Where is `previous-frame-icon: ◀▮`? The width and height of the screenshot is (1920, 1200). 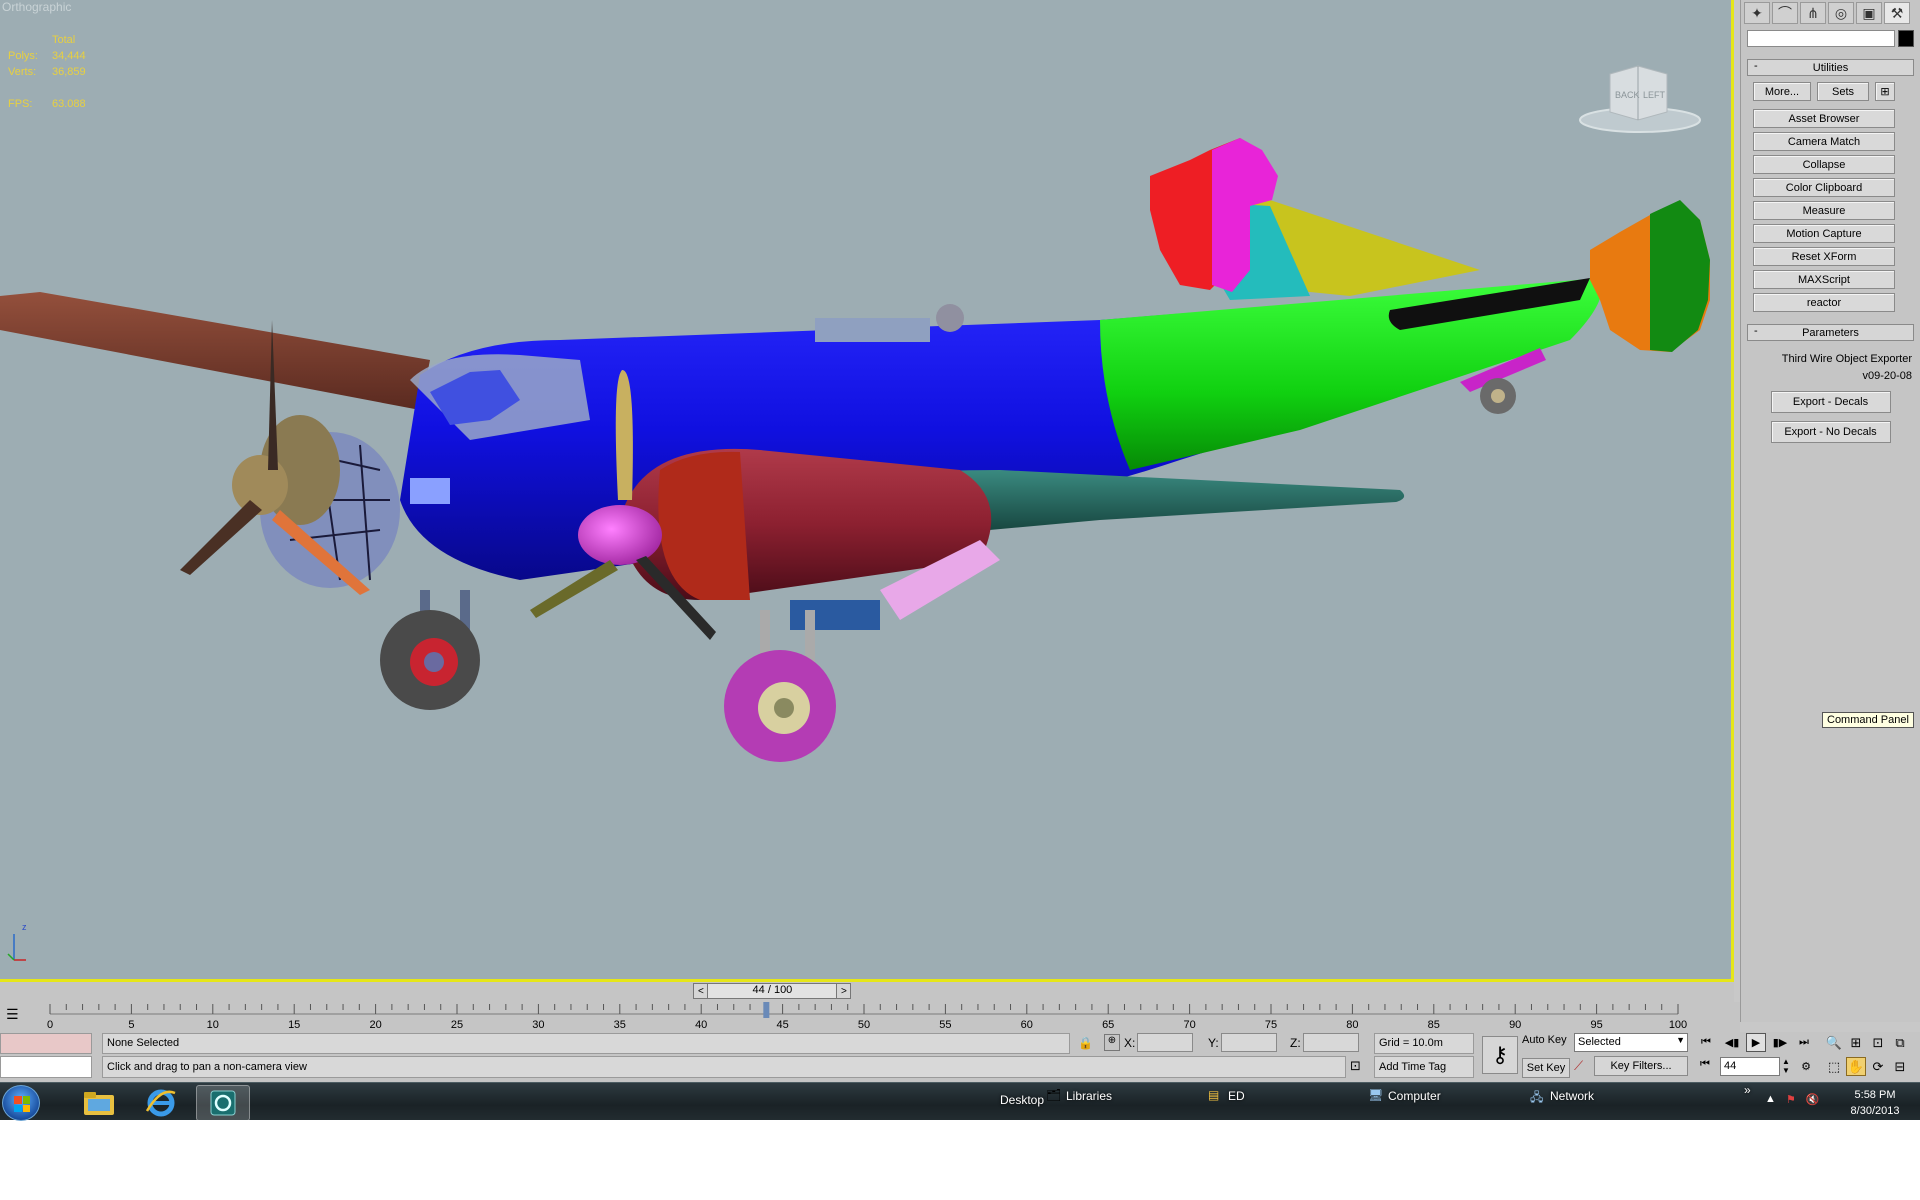
previous-frame-icon: ◀▮ is located at coordinates (1732, 1042).